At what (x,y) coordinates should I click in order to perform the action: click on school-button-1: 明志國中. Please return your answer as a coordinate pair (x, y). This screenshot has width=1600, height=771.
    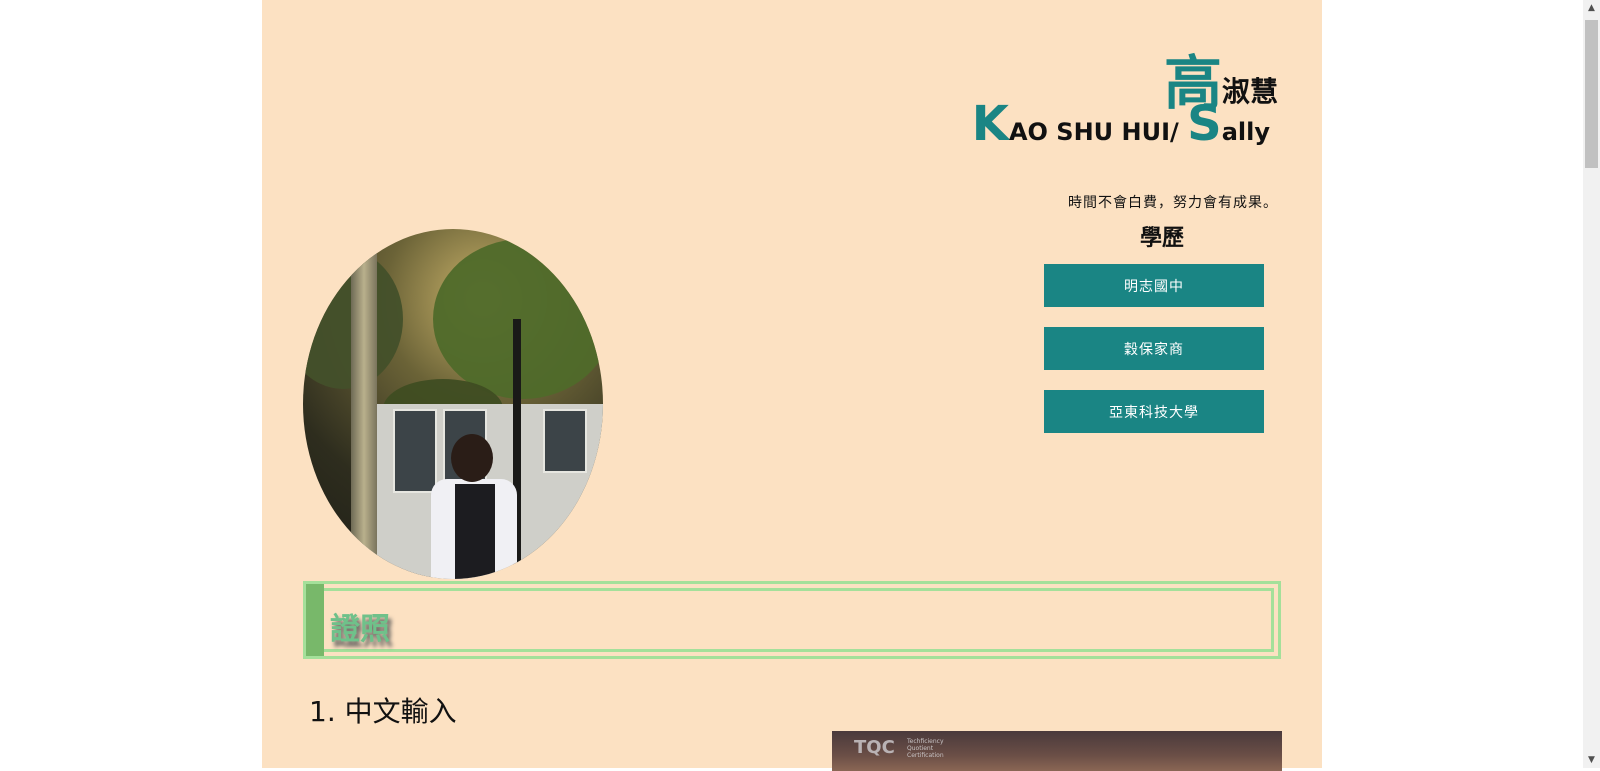
    Looking at the image, I should click on (1154, 285).